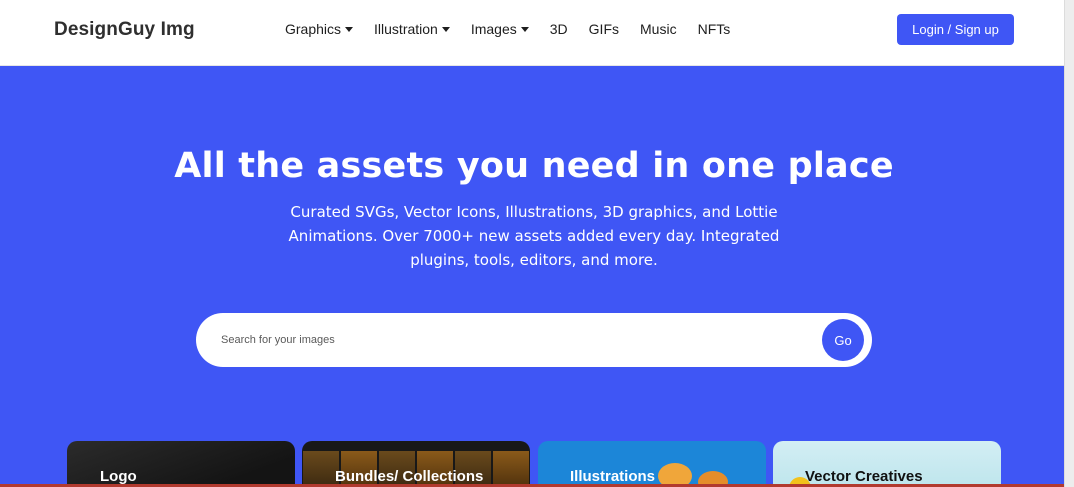 The height and width of the screenshot is (487, 1074). What do you see at coordinates (409, 476) in the screenshot?
I see `category-card-label: Bundles/ Collections` at bounding box center [409, 476].